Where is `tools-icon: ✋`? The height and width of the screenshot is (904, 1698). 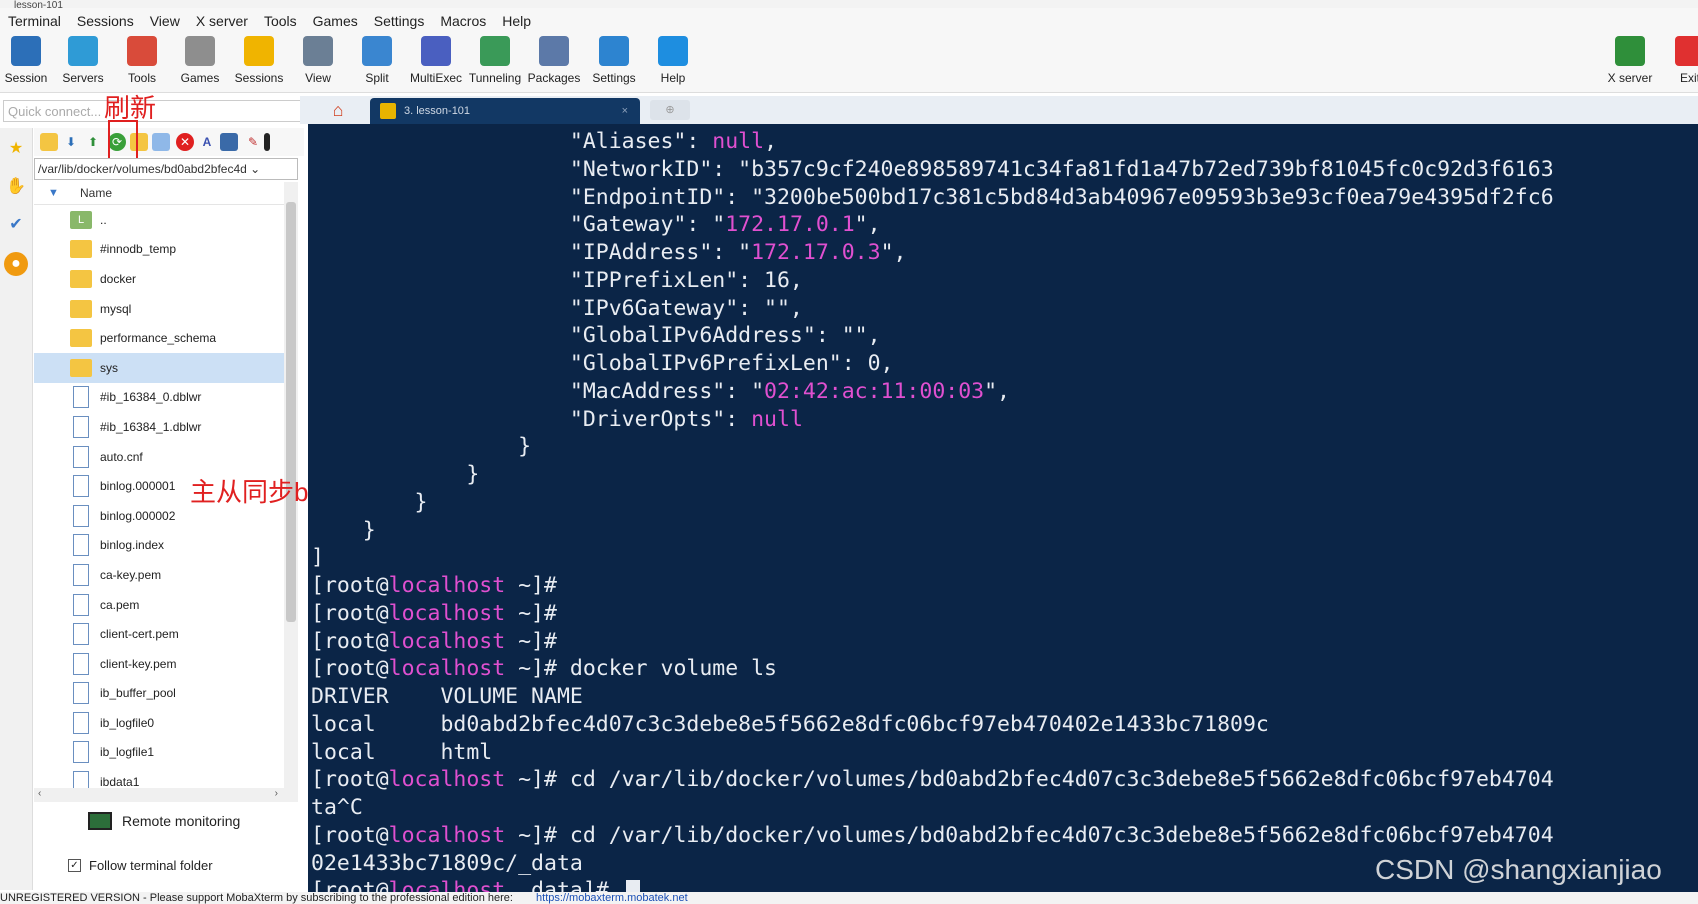 tools-icon: ✋ is located at coordinates (16, 186).